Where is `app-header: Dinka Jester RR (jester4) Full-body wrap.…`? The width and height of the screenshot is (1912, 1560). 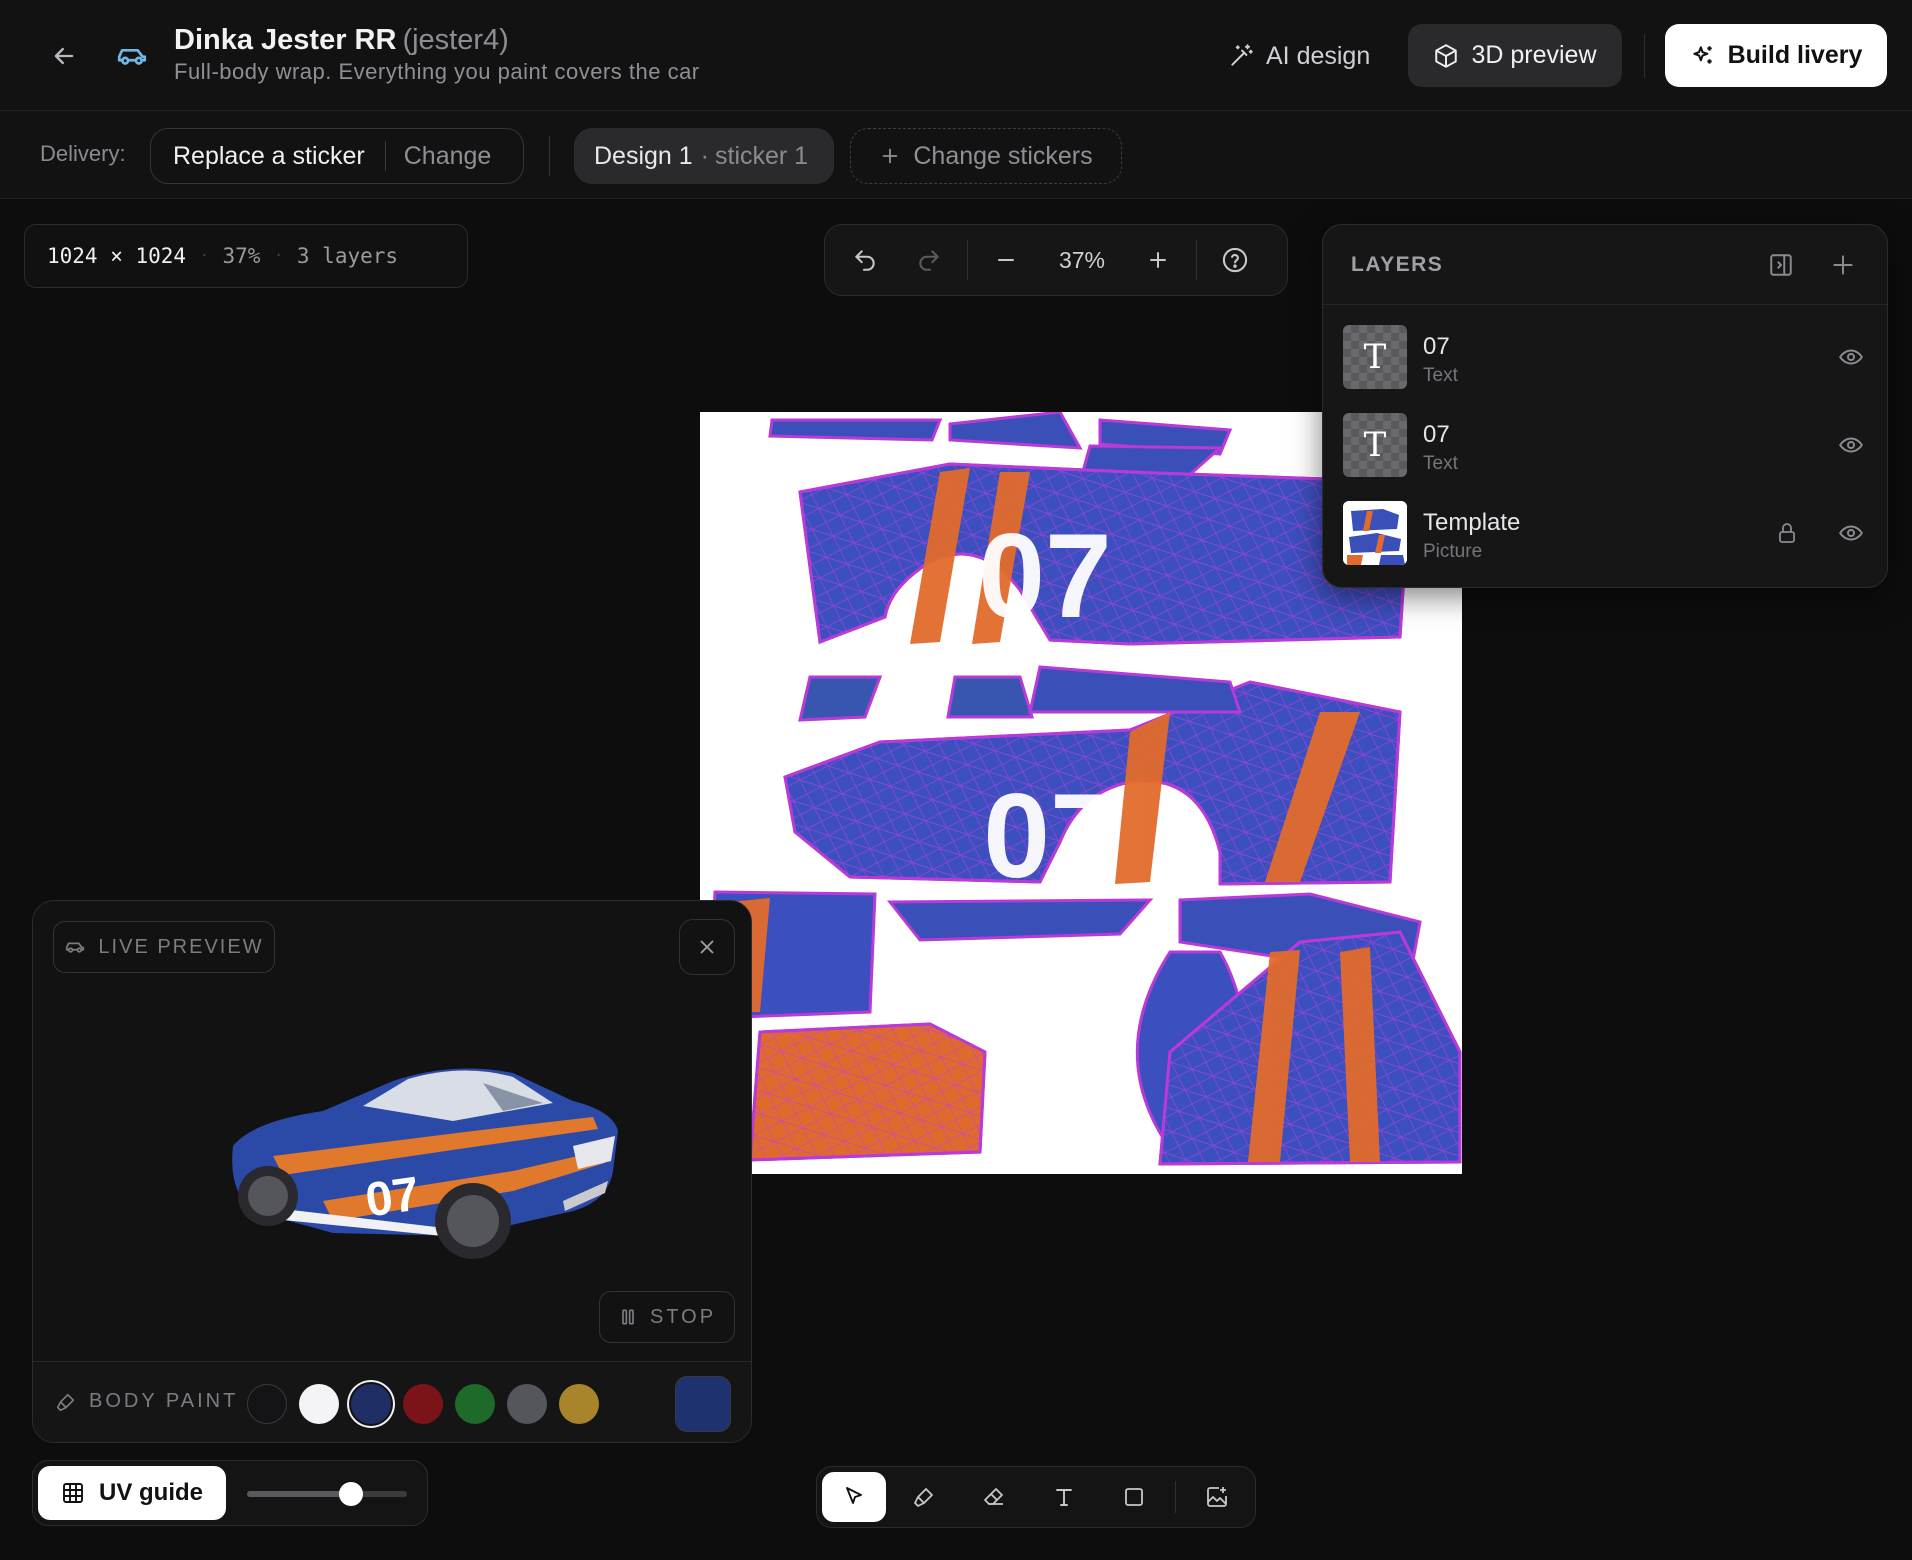 app-header: Dinka Jester RR (jester4) Full-body wrap.… is located at coordinates (956, 55).